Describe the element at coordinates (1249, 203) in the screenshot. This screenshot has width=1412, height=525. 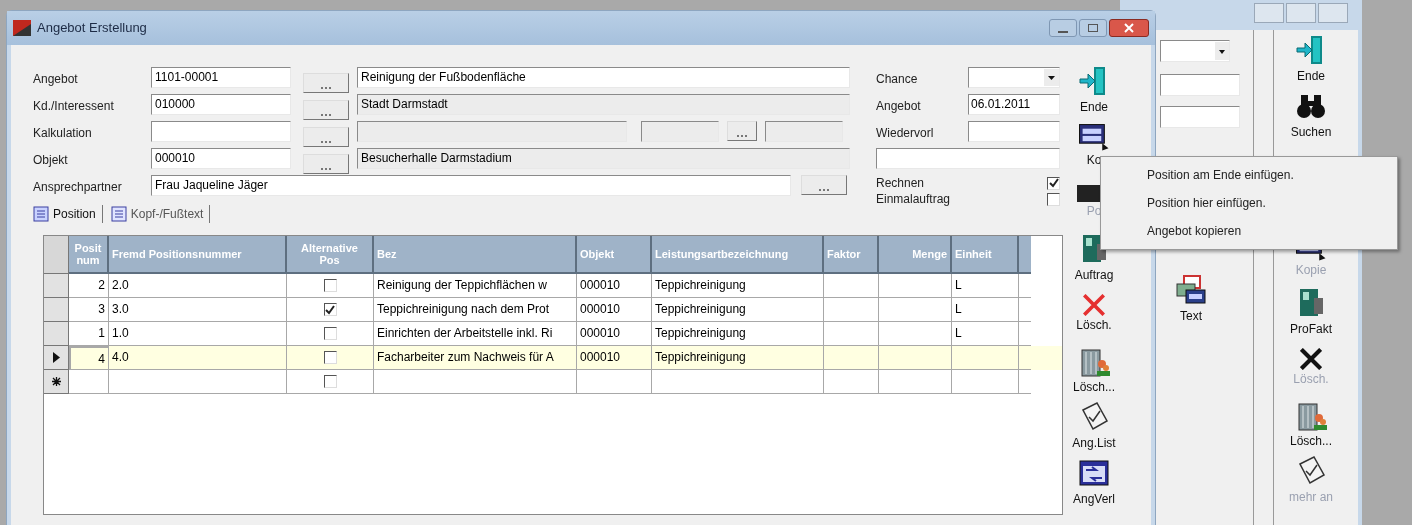
I see `menu-item: Position hier einfügen.` at that location.